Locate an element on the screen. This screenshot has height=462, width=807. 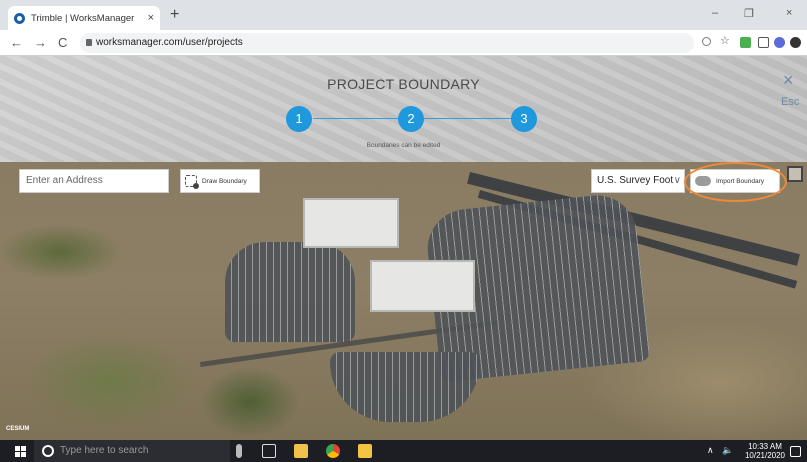
esc-label: Esc is located at coordinates (790, 102).